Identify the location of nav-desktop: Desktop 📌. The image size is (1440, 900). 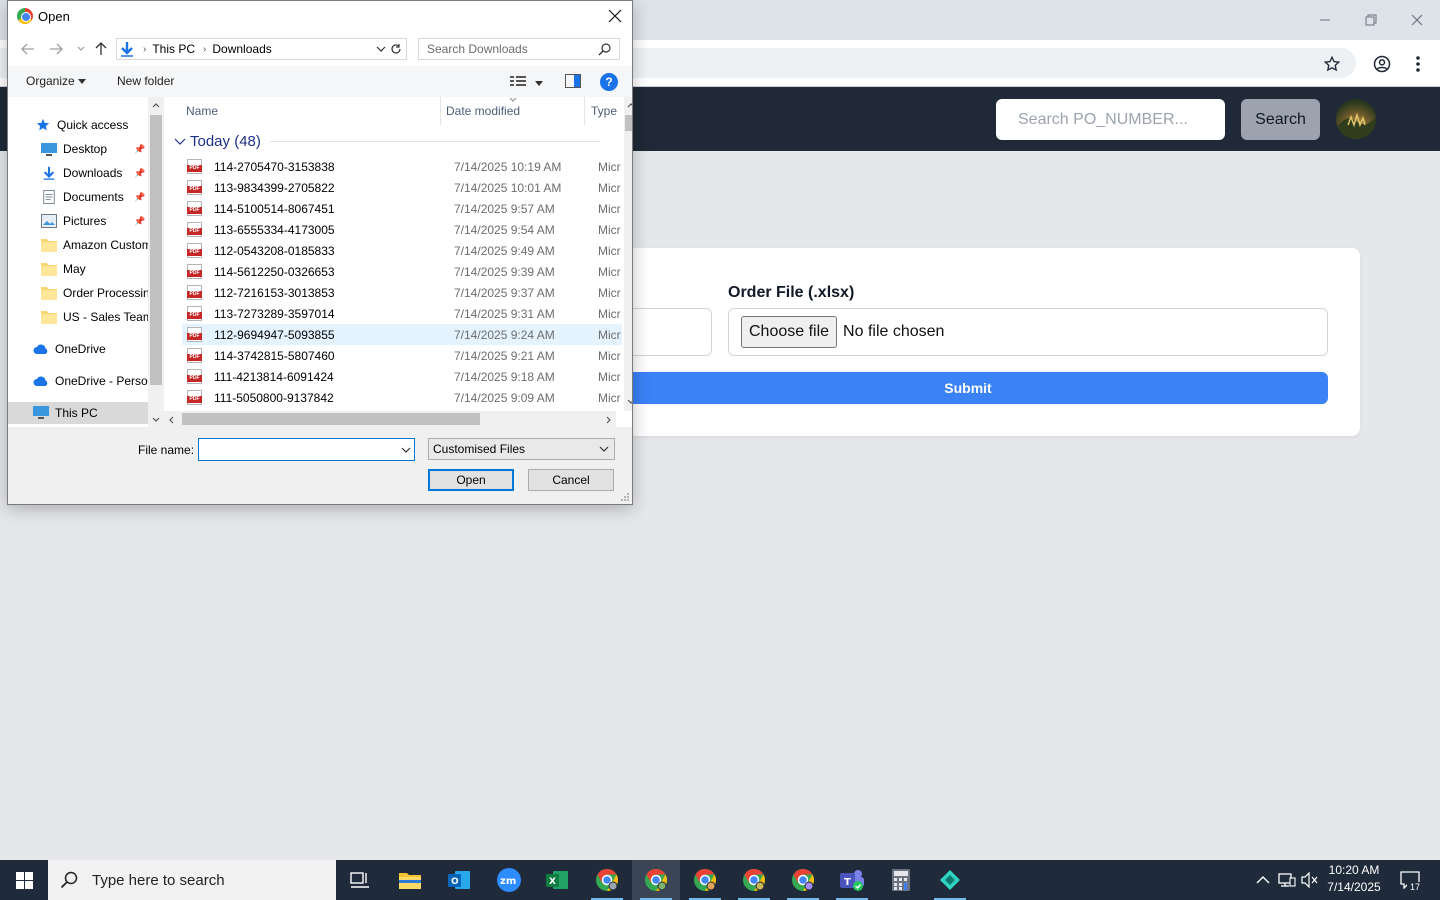
(78, 149).